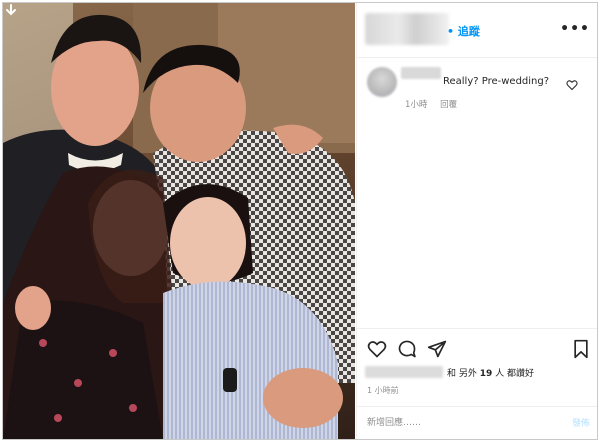 This screenshot has height=442, width=600. Describe the element at coordinates (436, 104) in the screenshot. I see `comment-meta: 1小時 回覆` at that location.